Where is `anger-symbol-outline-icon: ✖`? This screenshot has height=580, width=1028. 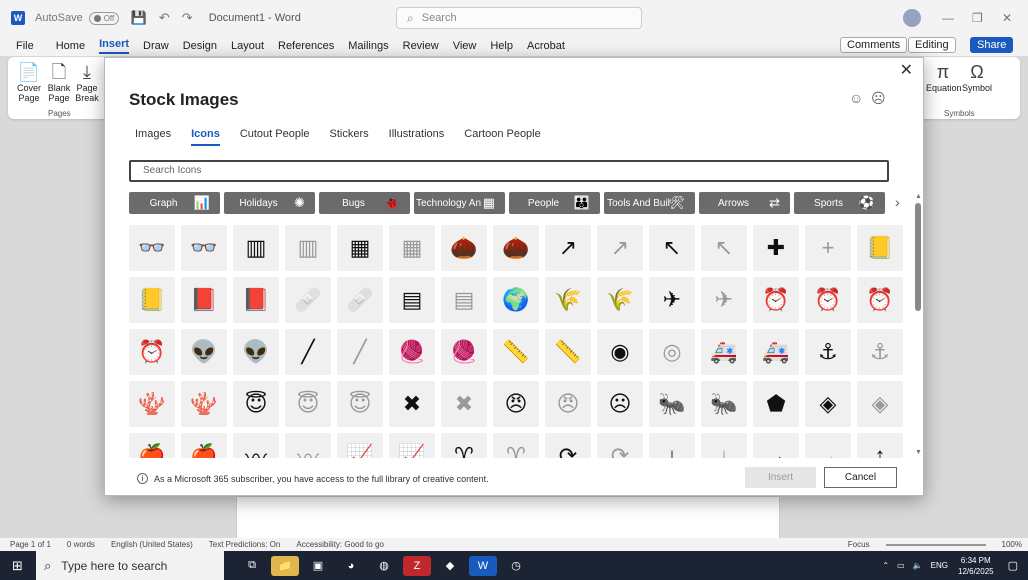
anger-symbol-outline-icon: ✖ is located at coordinates (464, 404).